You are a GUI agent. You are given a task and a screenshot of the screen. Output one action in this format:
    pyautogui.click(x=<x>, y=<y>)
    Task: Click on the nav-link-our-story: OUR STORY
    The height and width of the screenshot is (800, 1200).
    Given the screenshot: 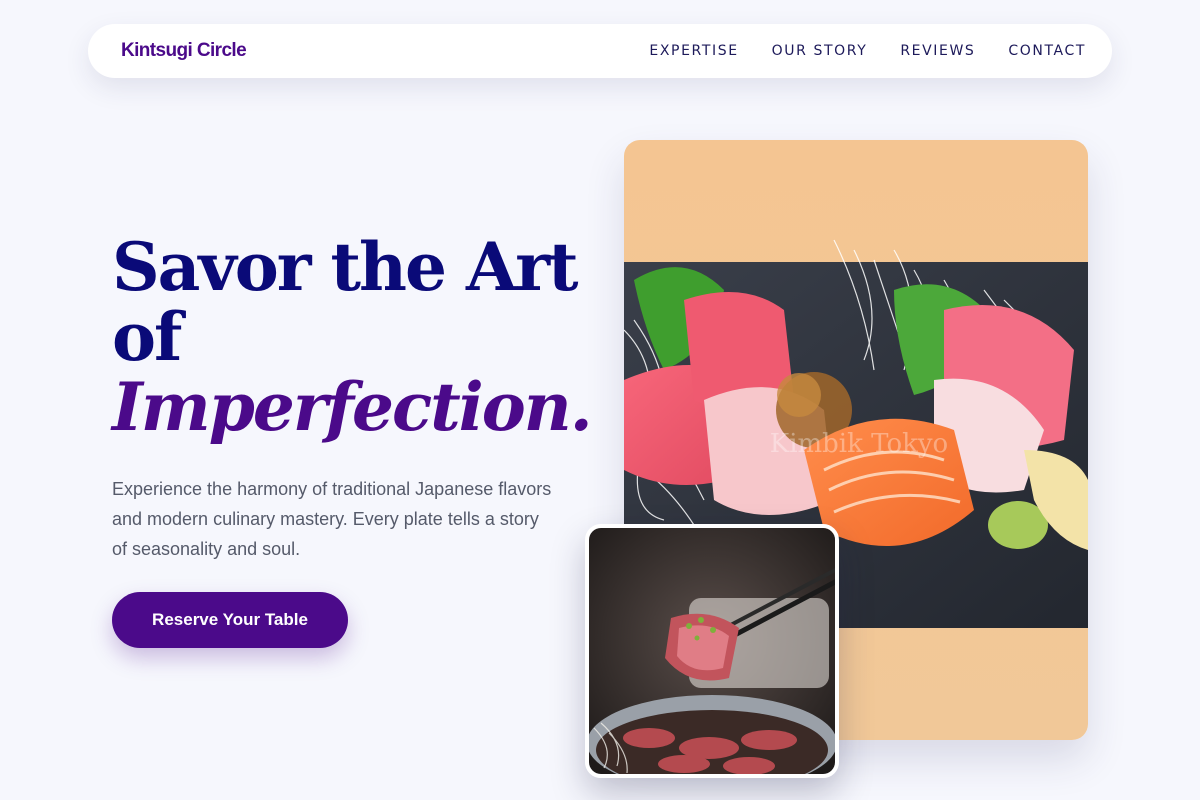 What is the action you would take?
    pyautogui.click(x=820, y=51)
    